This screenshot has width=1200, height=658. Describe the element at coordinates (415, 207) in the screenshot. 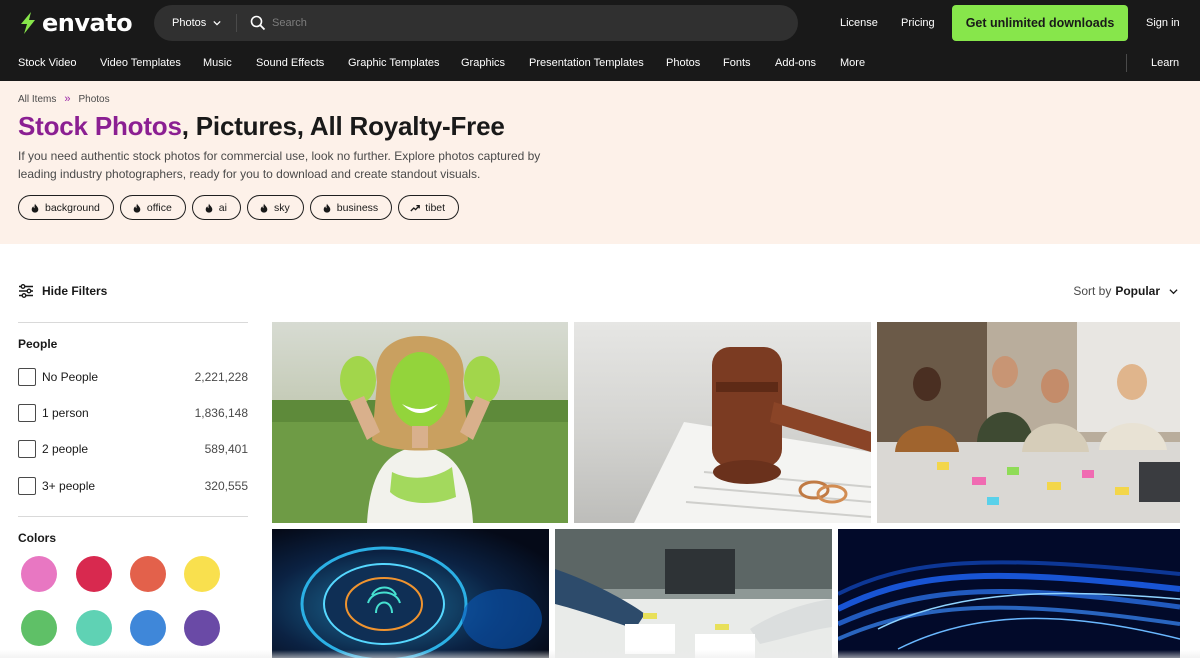

I see `trending-up-icon` at that location.